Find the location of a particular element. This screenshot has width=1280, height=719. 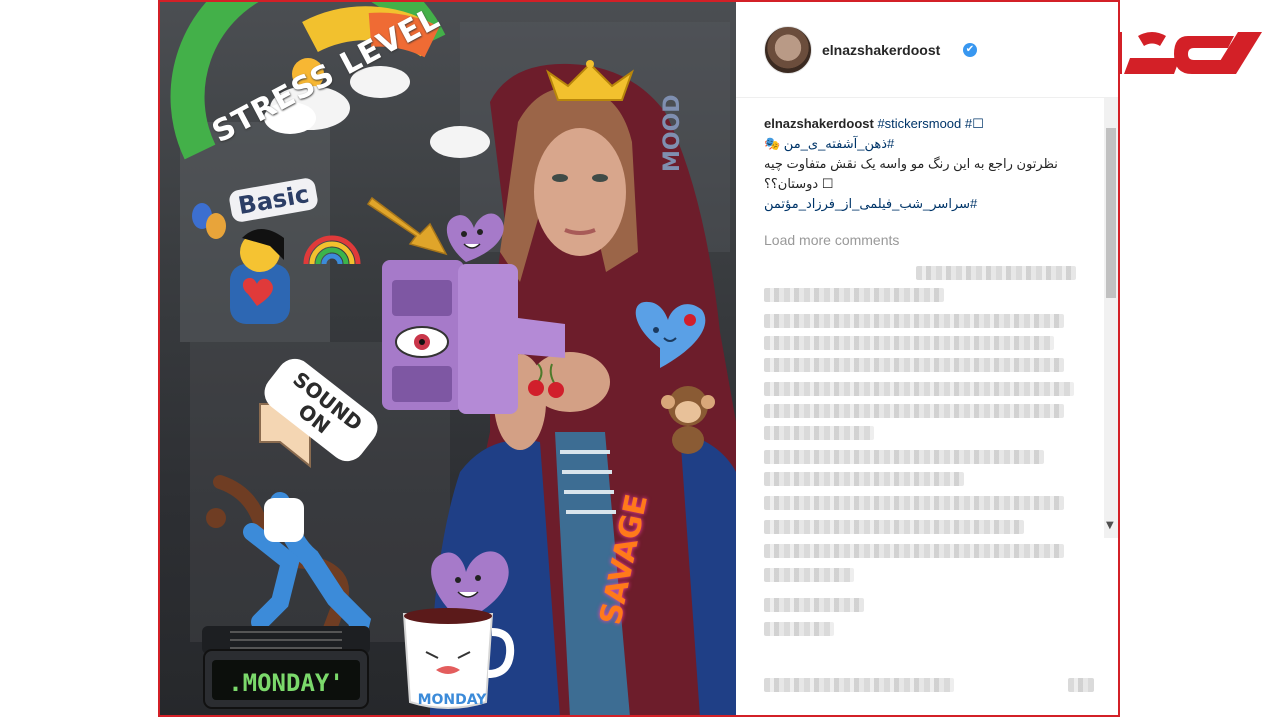

trumpet-icon is located at coordinates (407, 226).